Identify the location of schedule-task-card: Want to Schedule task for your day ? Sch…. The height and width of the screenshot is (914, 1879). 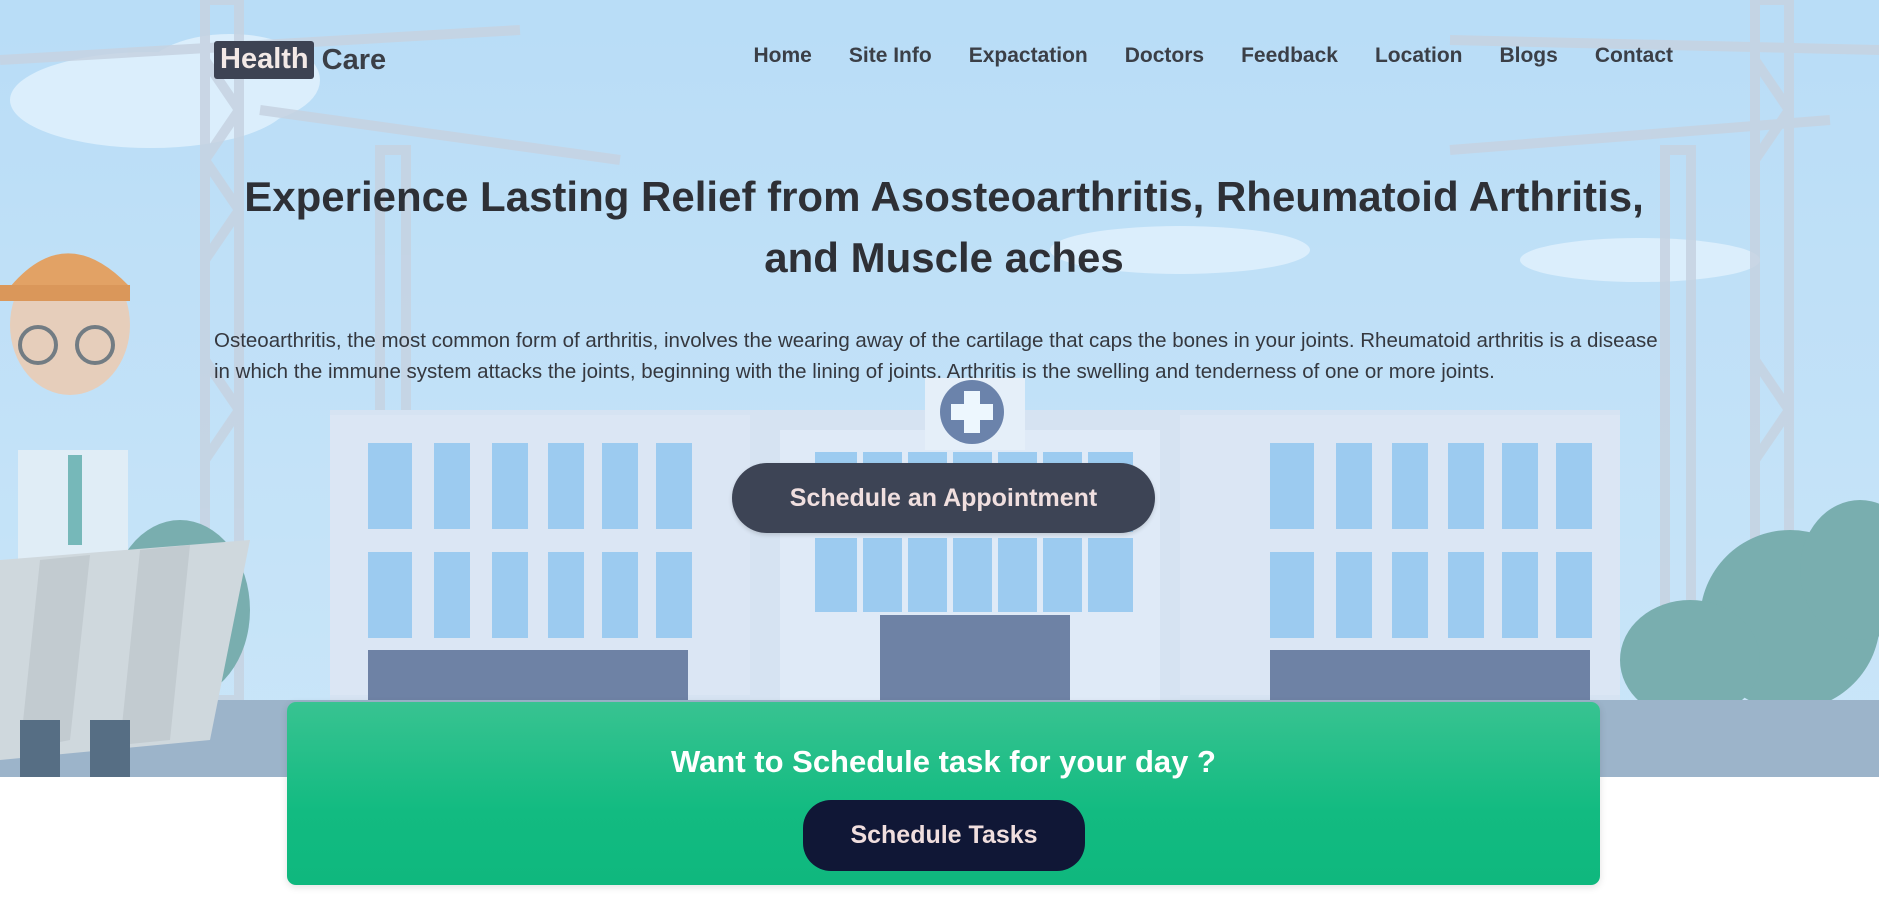
(943, 793).